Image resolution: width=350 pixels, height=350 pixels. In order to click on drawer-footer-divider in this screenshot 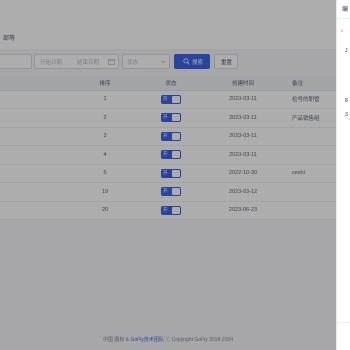, I will do `click(343, 322)`.